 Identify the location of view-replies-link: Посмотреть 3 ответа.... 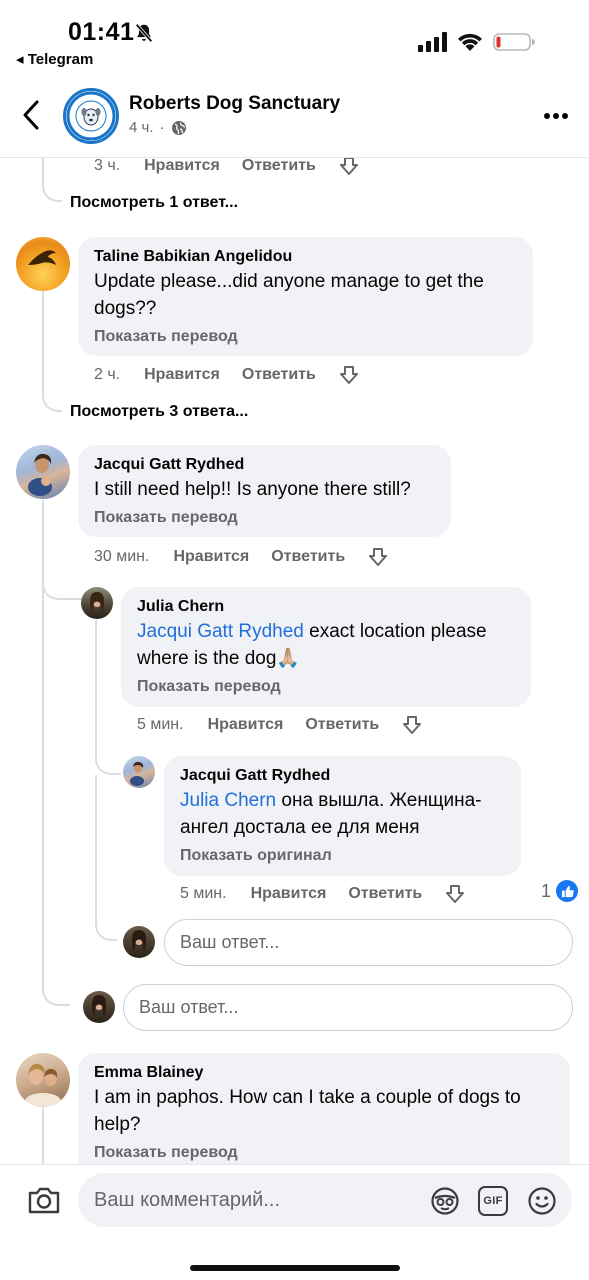
(159, 412).